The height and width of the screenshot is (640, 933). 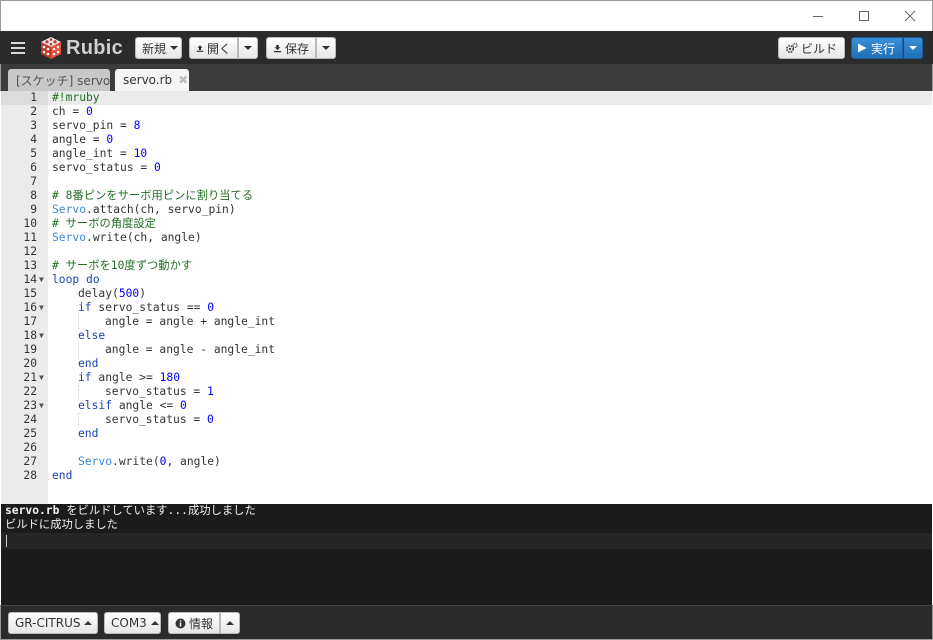 I want to click on minimize-button, so click(x=818, y=16).